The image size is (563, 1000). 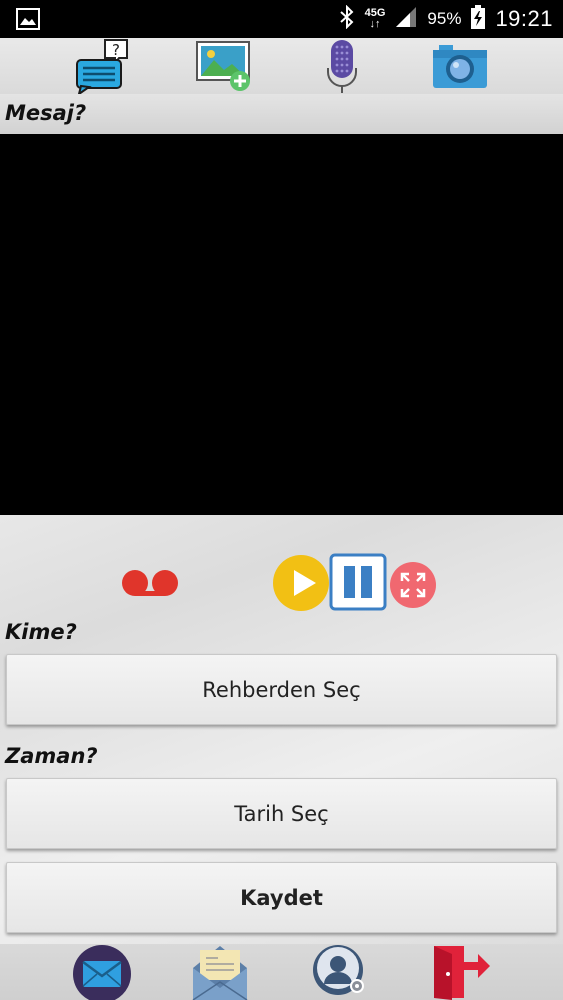 I want to click on mail-icon, so click(x=102, y=972).